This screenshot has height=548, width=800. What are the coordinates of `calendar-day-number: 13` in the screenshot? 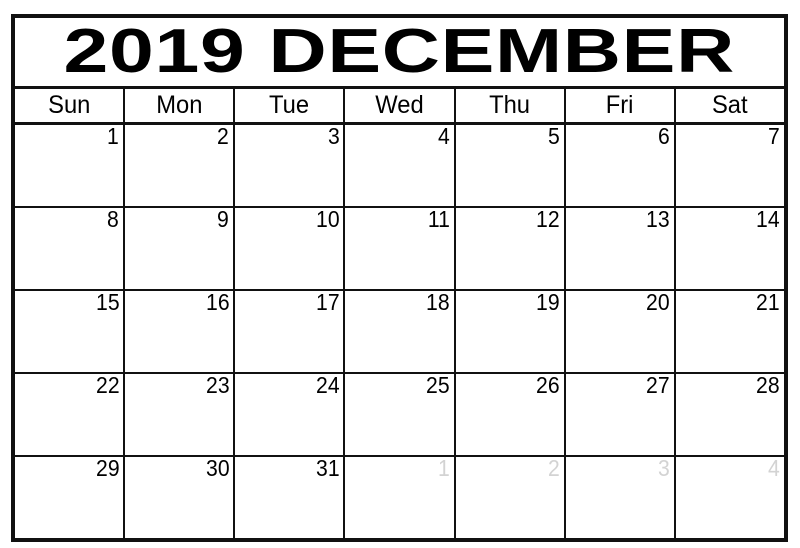 It's located at (658, 220).